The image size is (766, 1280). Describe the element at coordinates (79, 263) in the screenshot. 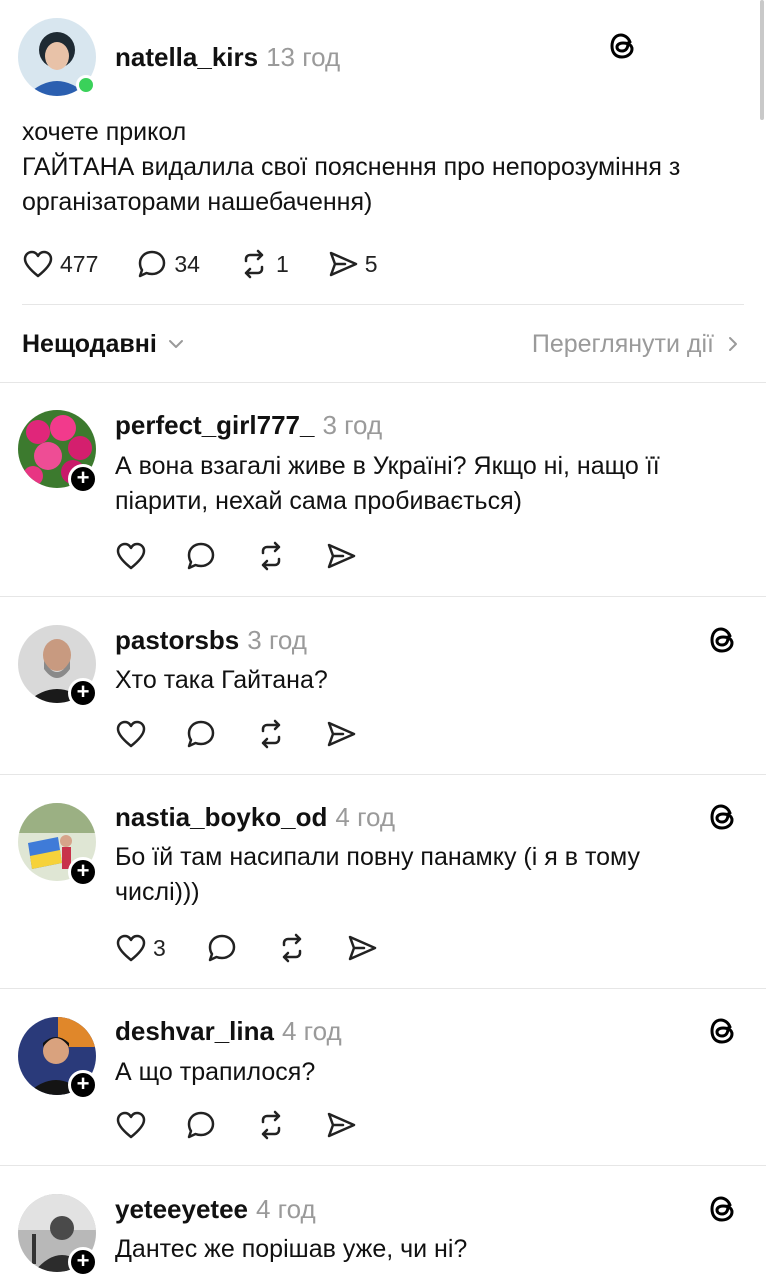

I see `like-count: 477` at that location.